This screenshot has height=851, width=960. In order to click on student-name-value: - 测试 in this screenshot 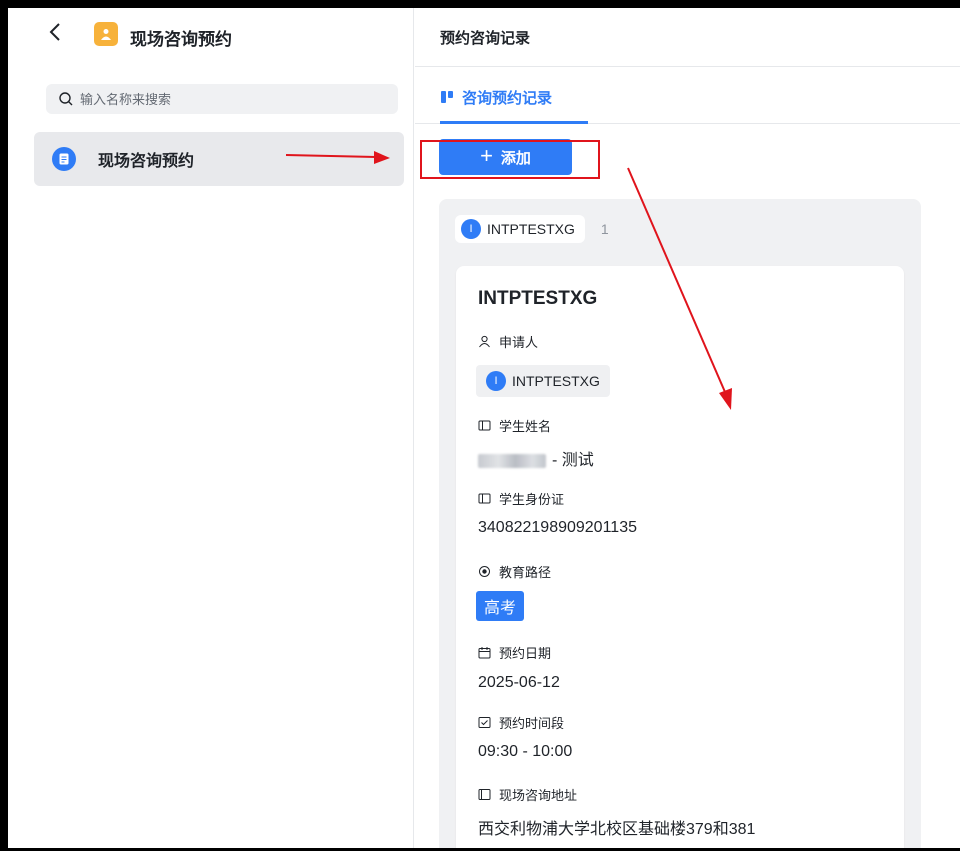, I will do `click(536, 458)`.